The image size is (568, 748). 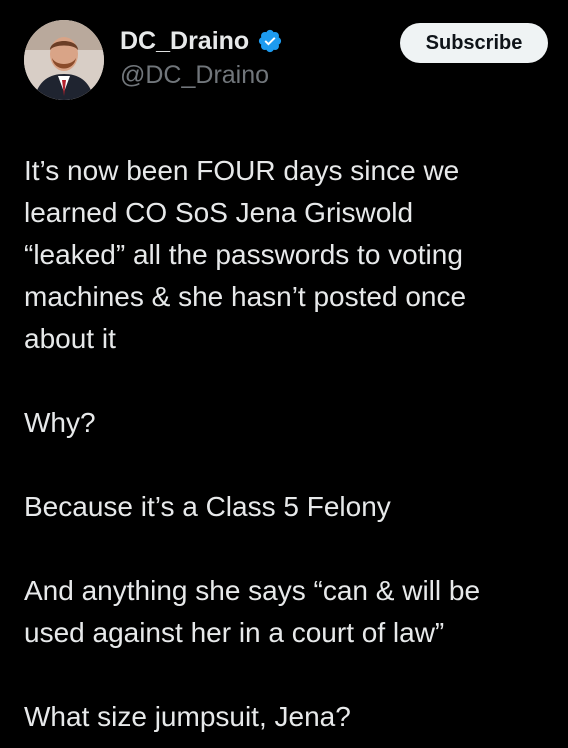 What do you see at coordinates (187, 716) in the screenshot?
I see `tweet-line: What size jumpsuit, Jena?` at bounding box center [187, 716].